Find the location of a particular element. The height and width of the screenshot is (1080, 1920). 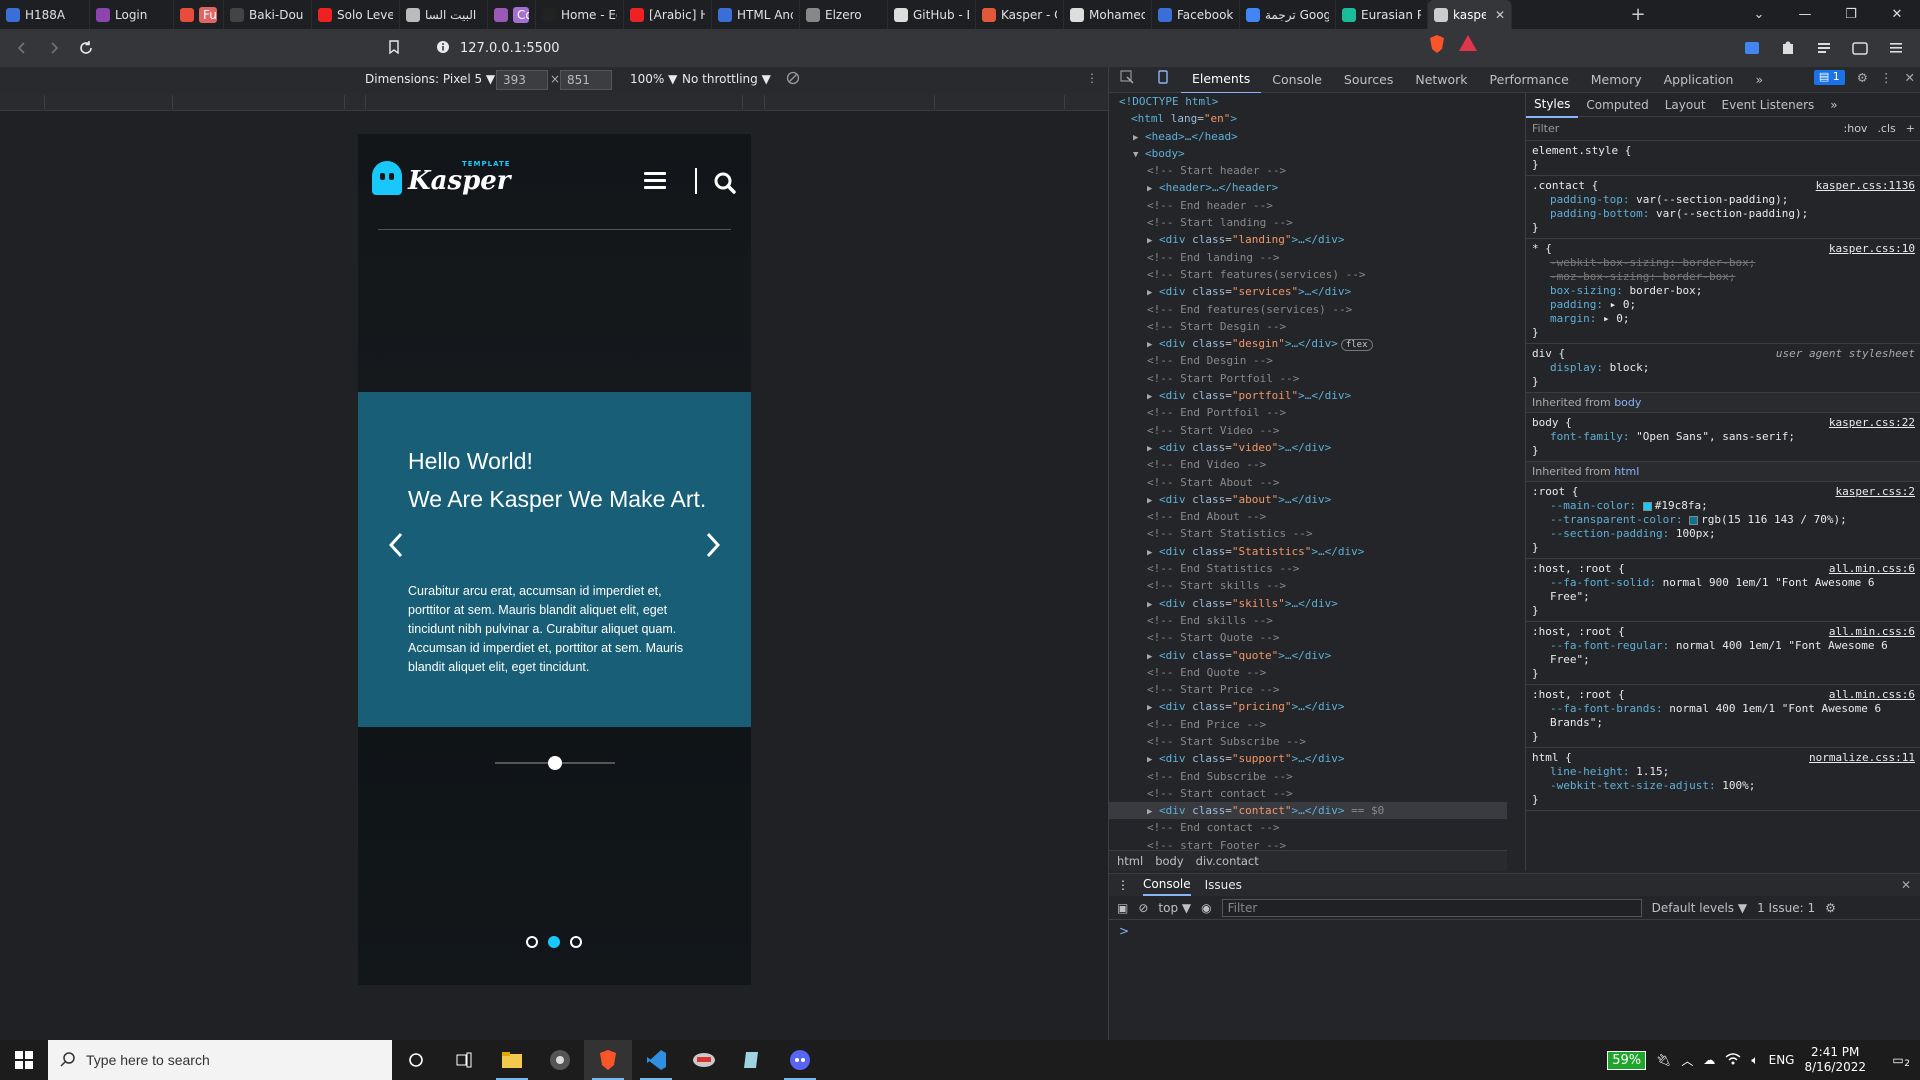

cortana-icon is located at coordinates (416, 1060).